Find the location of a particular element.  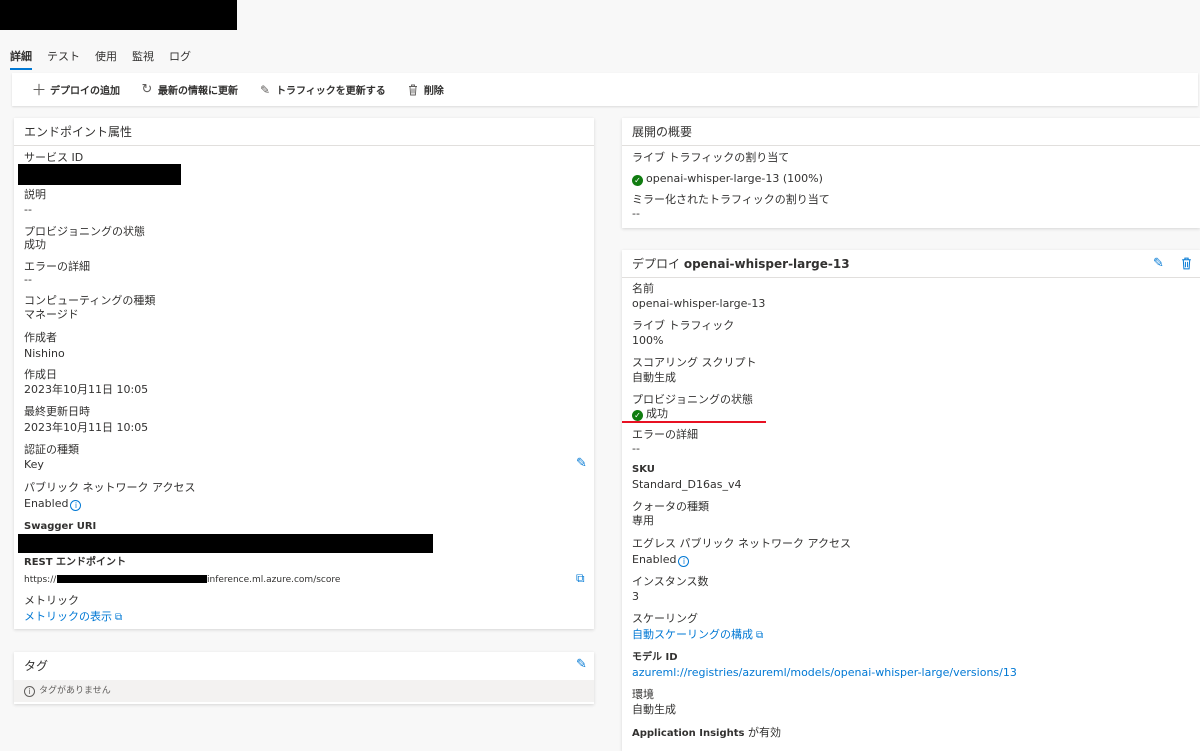

endpoint-attributes-title: エンドポイント属性 is located at coordinates (304, 132).